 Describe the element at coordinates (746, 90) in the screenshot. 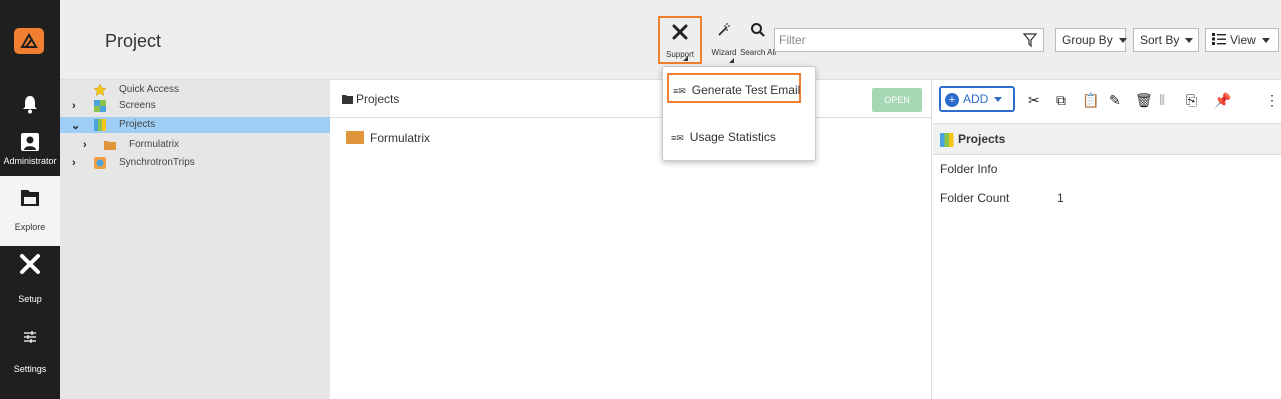

I see `menu-item-label: Generate Test Email` at that location.